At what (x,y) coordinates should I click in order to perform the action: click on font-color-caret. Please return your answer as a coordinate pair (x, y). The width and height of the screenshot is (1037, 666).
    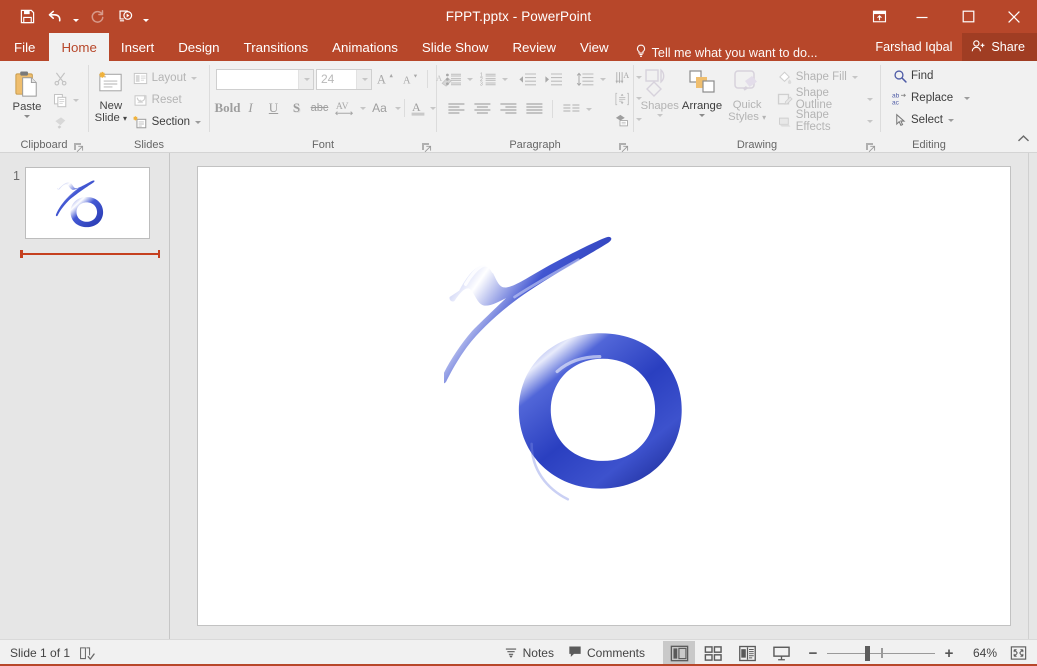
    Looking at the image, I should click on (433, 108).